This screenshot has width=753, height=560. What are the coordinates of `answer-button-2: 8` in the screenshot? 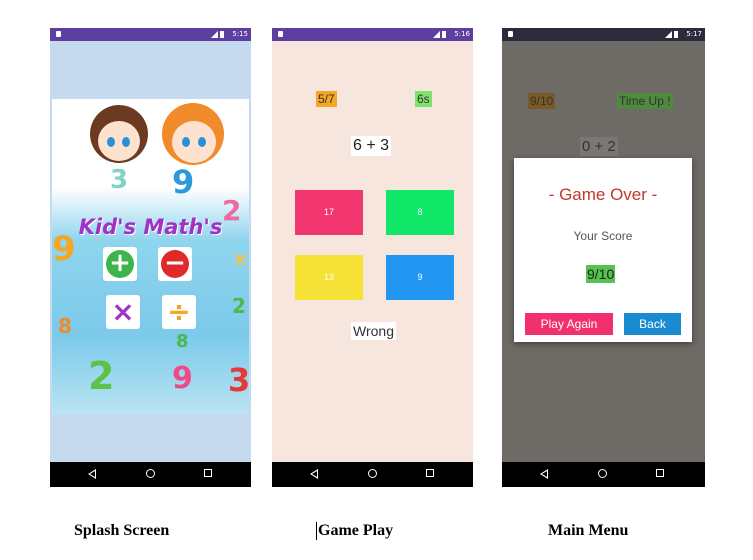 It's located at (420, 212).